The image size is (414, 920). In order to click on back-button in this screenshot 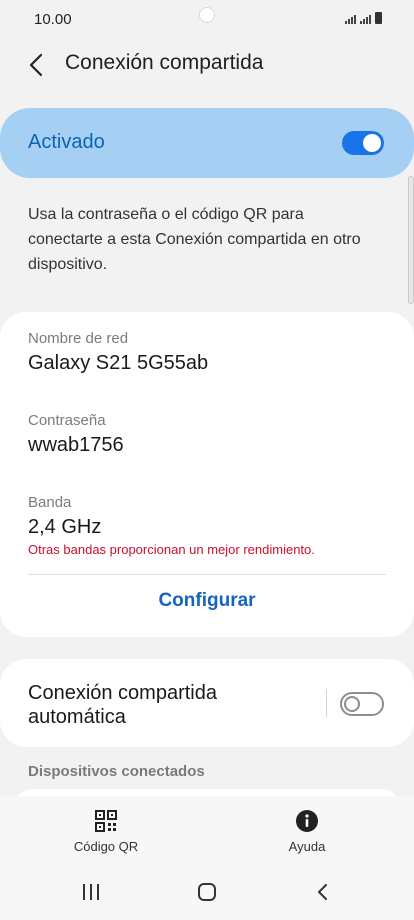, I will do `click(37, 65)`.